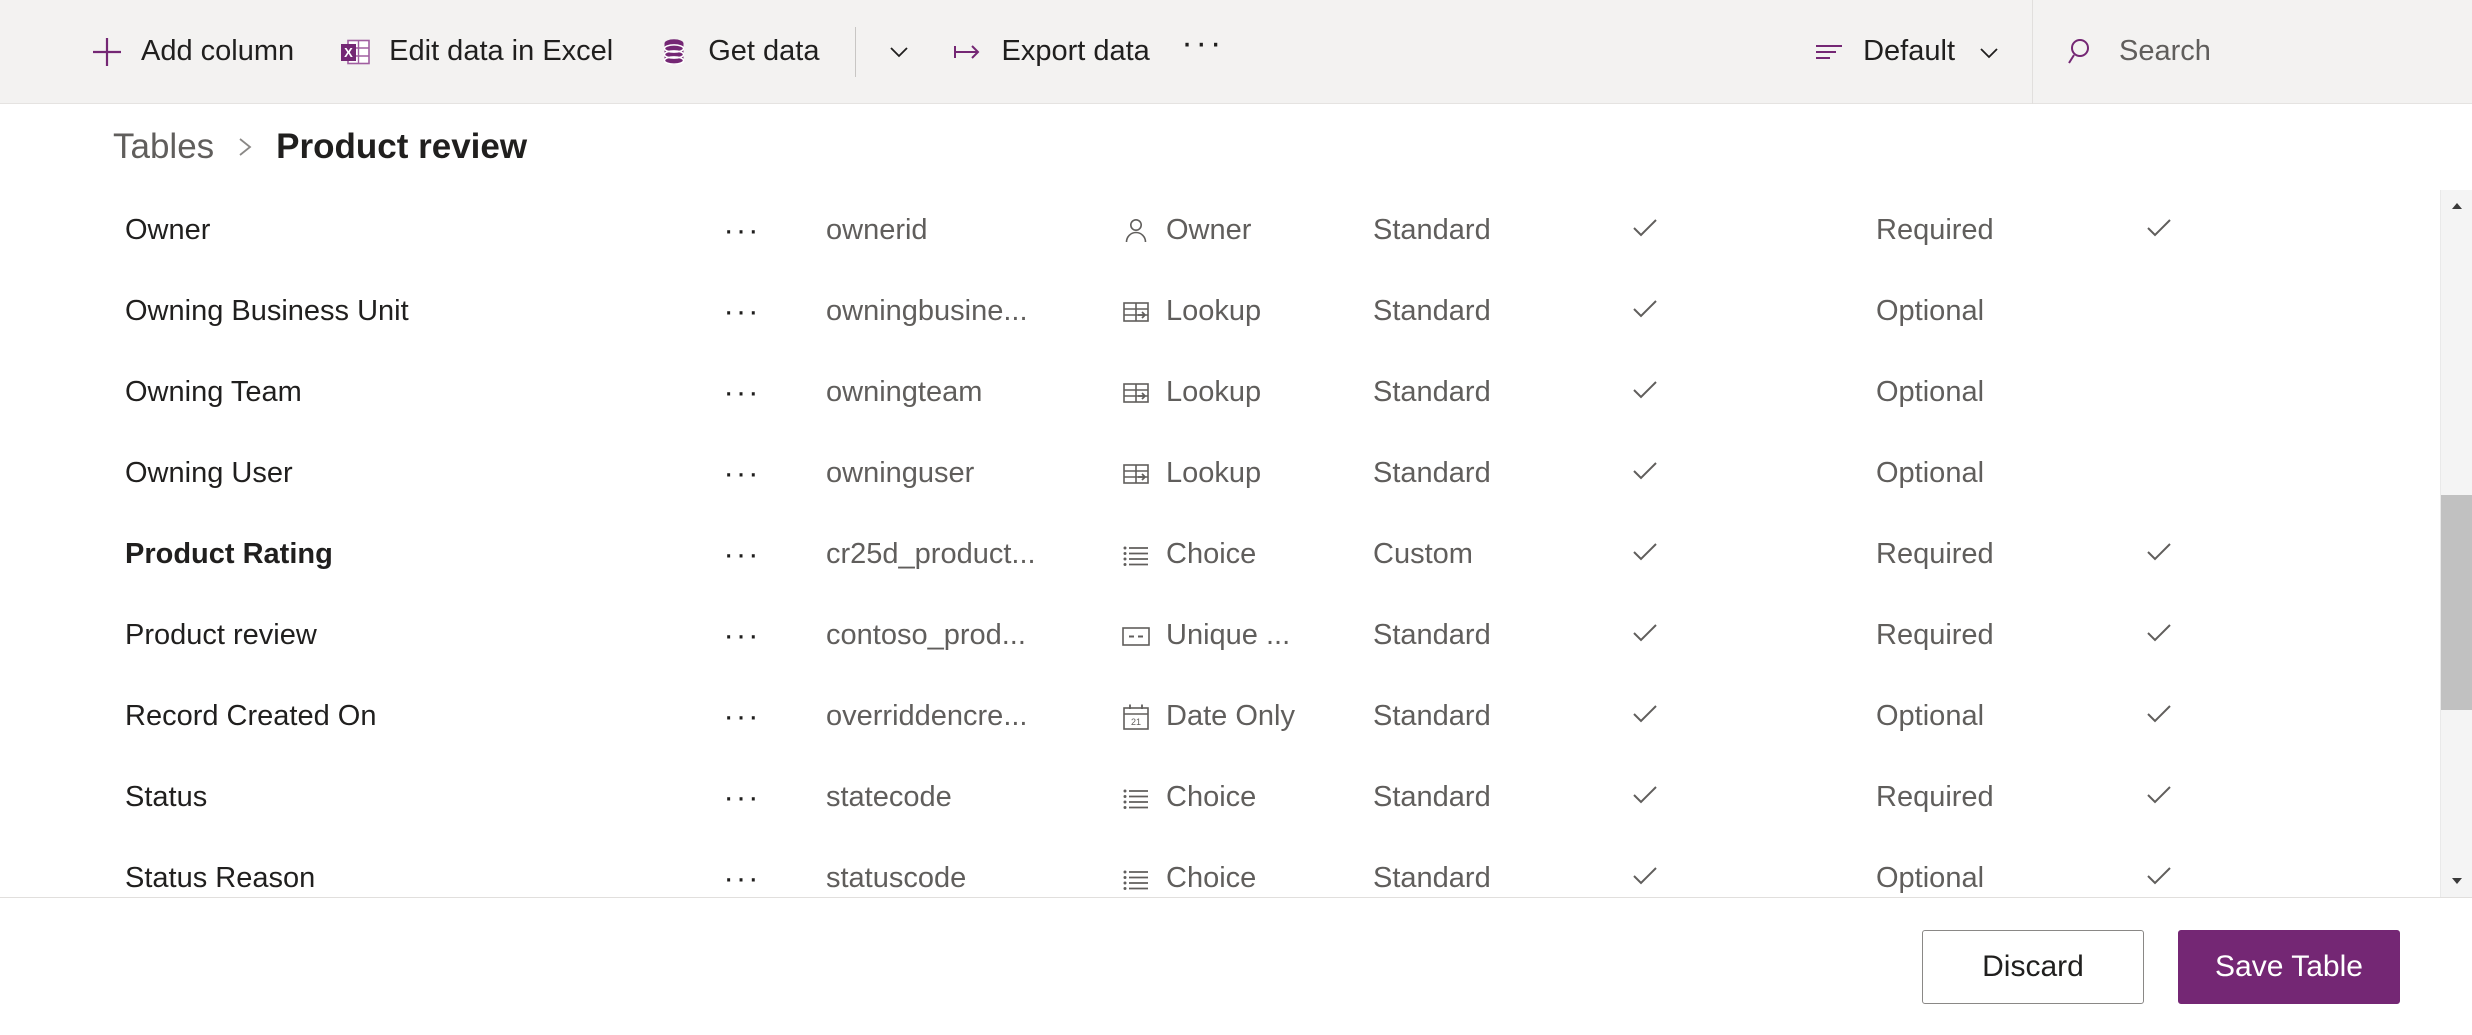 The image size is (2472, 1035). I want to click on excel-icon: X, so click(355, 52).